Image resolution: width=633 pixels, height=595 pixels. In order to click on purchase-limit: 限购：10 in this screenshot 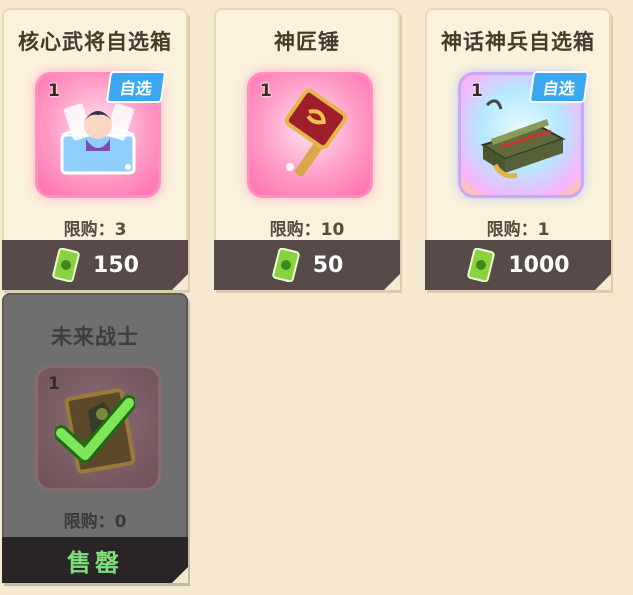, I will do `click(307, 230)`.